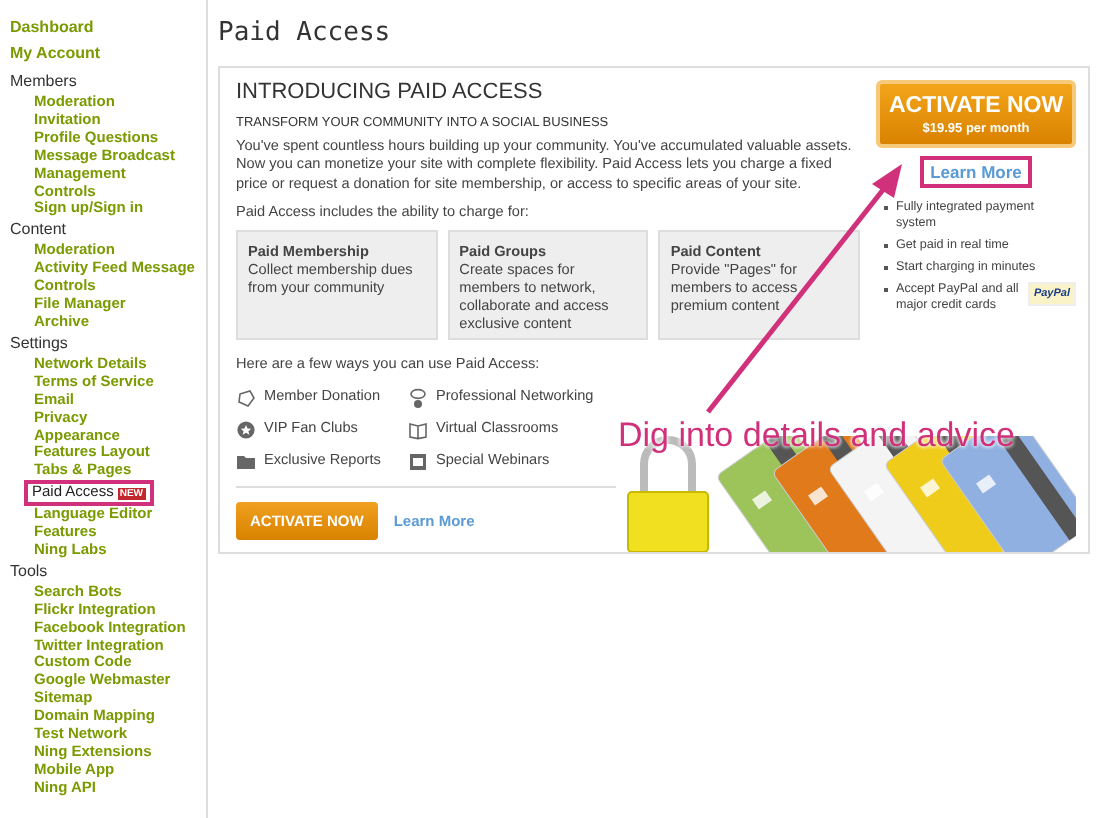  Describe the element at coordinates (390, 92) in the screenshot. I see `panel-heading: INTRODUCING PAID ACCESS` at that location.